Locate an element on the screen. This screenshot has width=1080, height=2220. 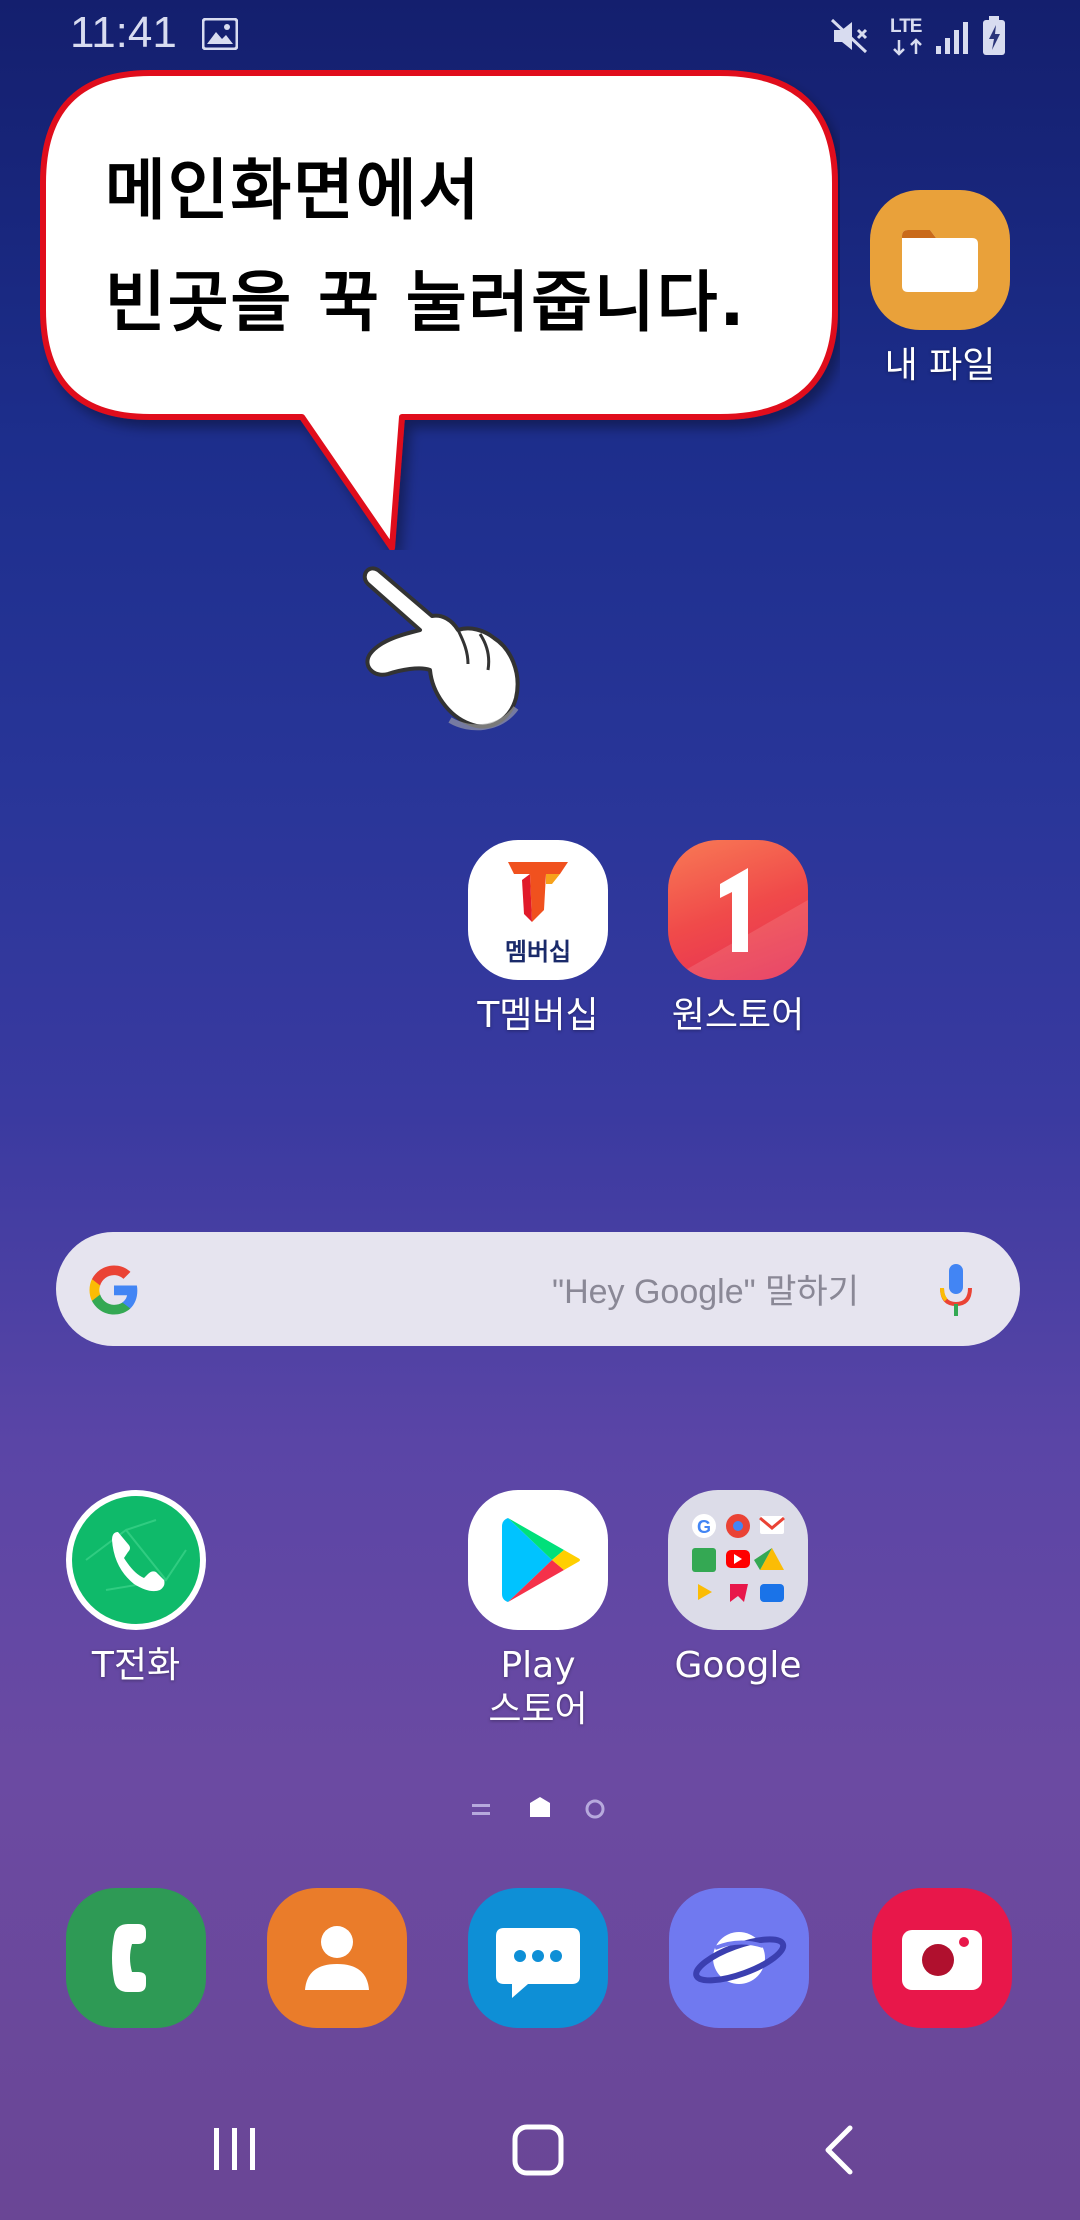
internet-icon is located at coordinates (739, 1958).